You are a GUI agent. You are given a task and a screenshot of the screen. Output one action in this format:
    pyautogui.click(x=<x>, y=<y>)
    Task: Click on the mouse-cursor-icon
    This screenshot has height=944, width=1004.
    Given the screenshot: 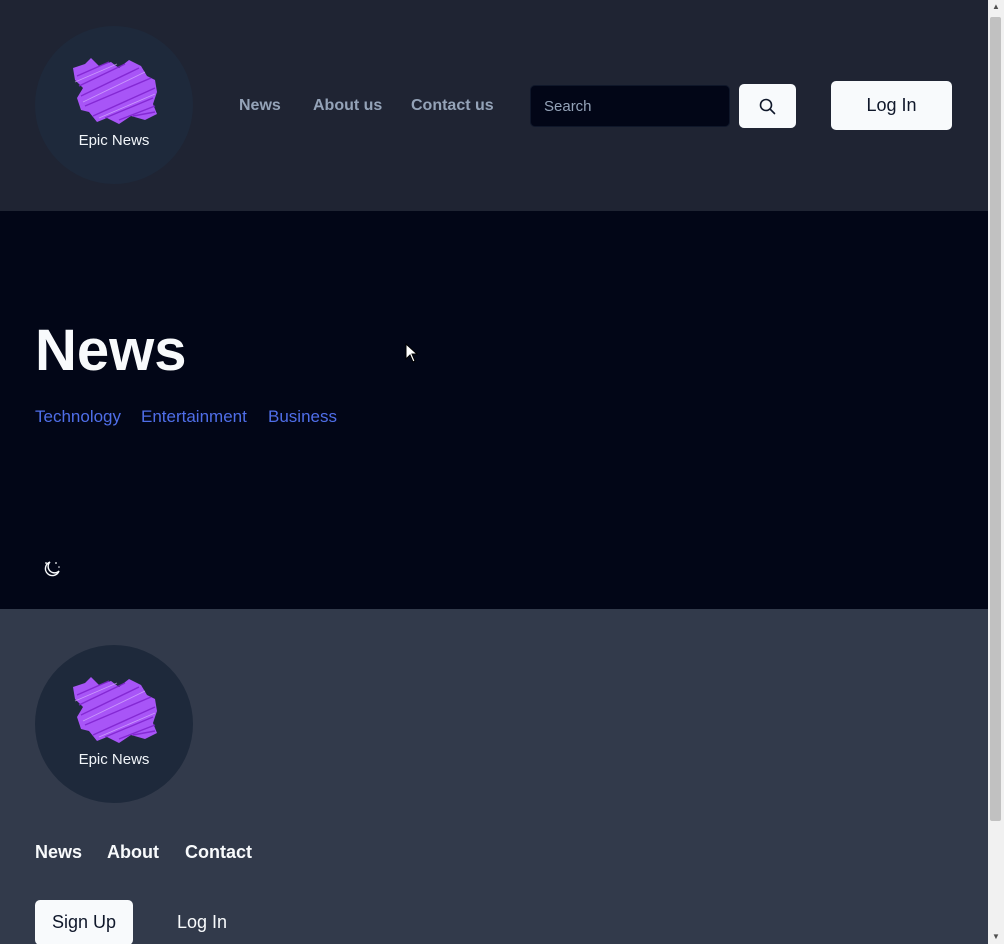 What is the action you would take?
    pyautogui.click(x=412, y=353)
    